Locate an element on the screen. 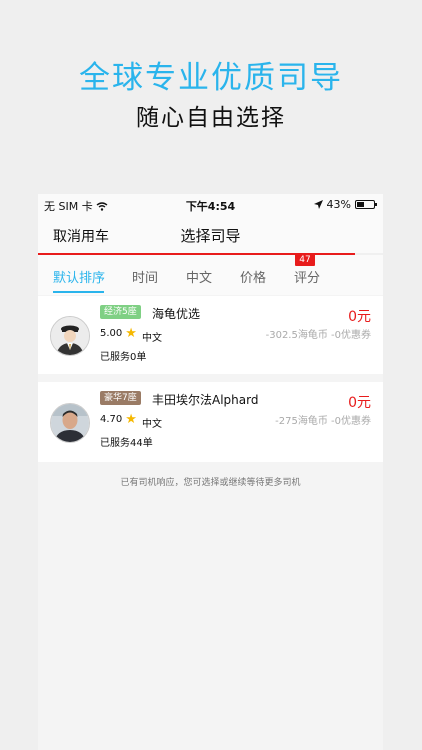 The width and height of the screenshot is (422, 750). car-class-badge: 豪华7座 is located at coordinates (120, 398).